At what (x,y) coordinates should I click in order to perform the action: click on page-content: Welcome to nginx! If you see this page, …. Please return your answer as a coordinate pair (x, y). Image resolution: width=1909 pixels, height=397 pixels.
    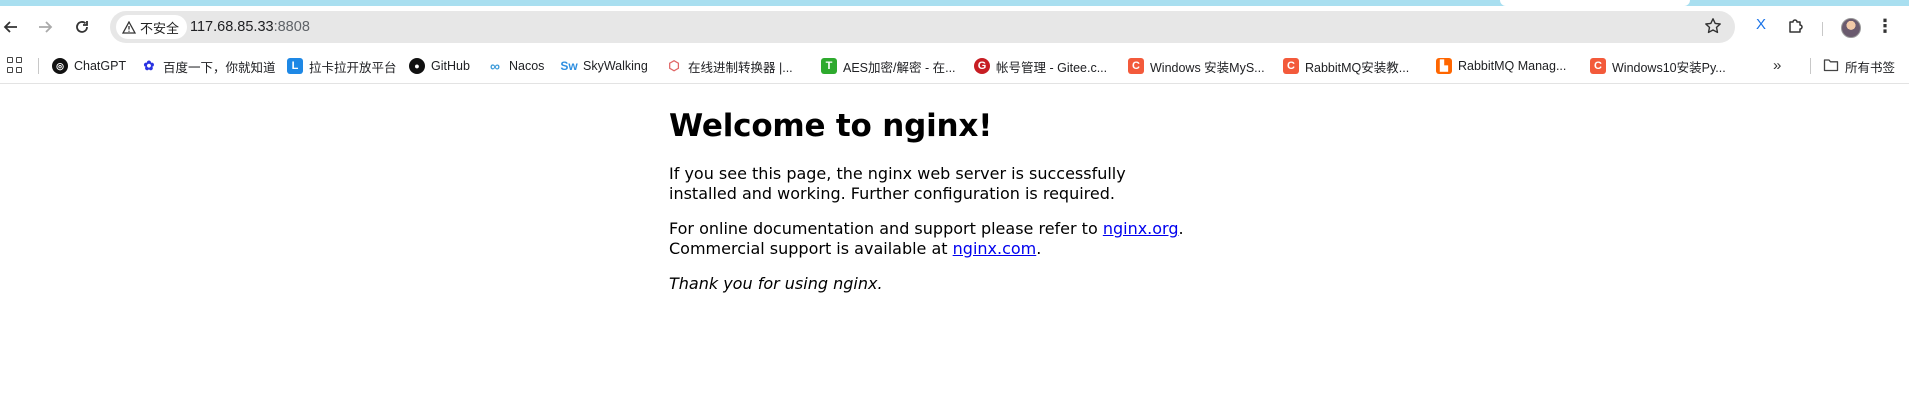
    Looking at the image, I should click on (929, 205).